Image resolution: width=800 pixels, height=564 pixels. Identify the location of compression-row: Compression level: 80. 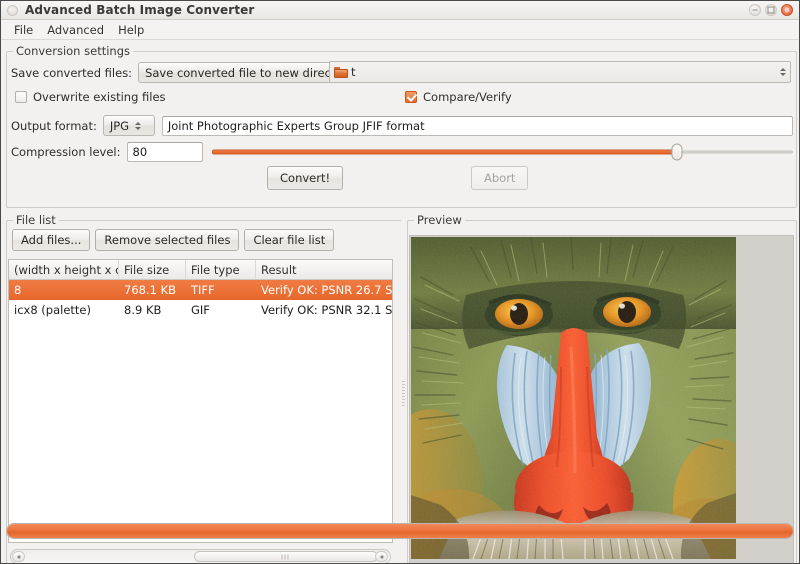
(402, 152).